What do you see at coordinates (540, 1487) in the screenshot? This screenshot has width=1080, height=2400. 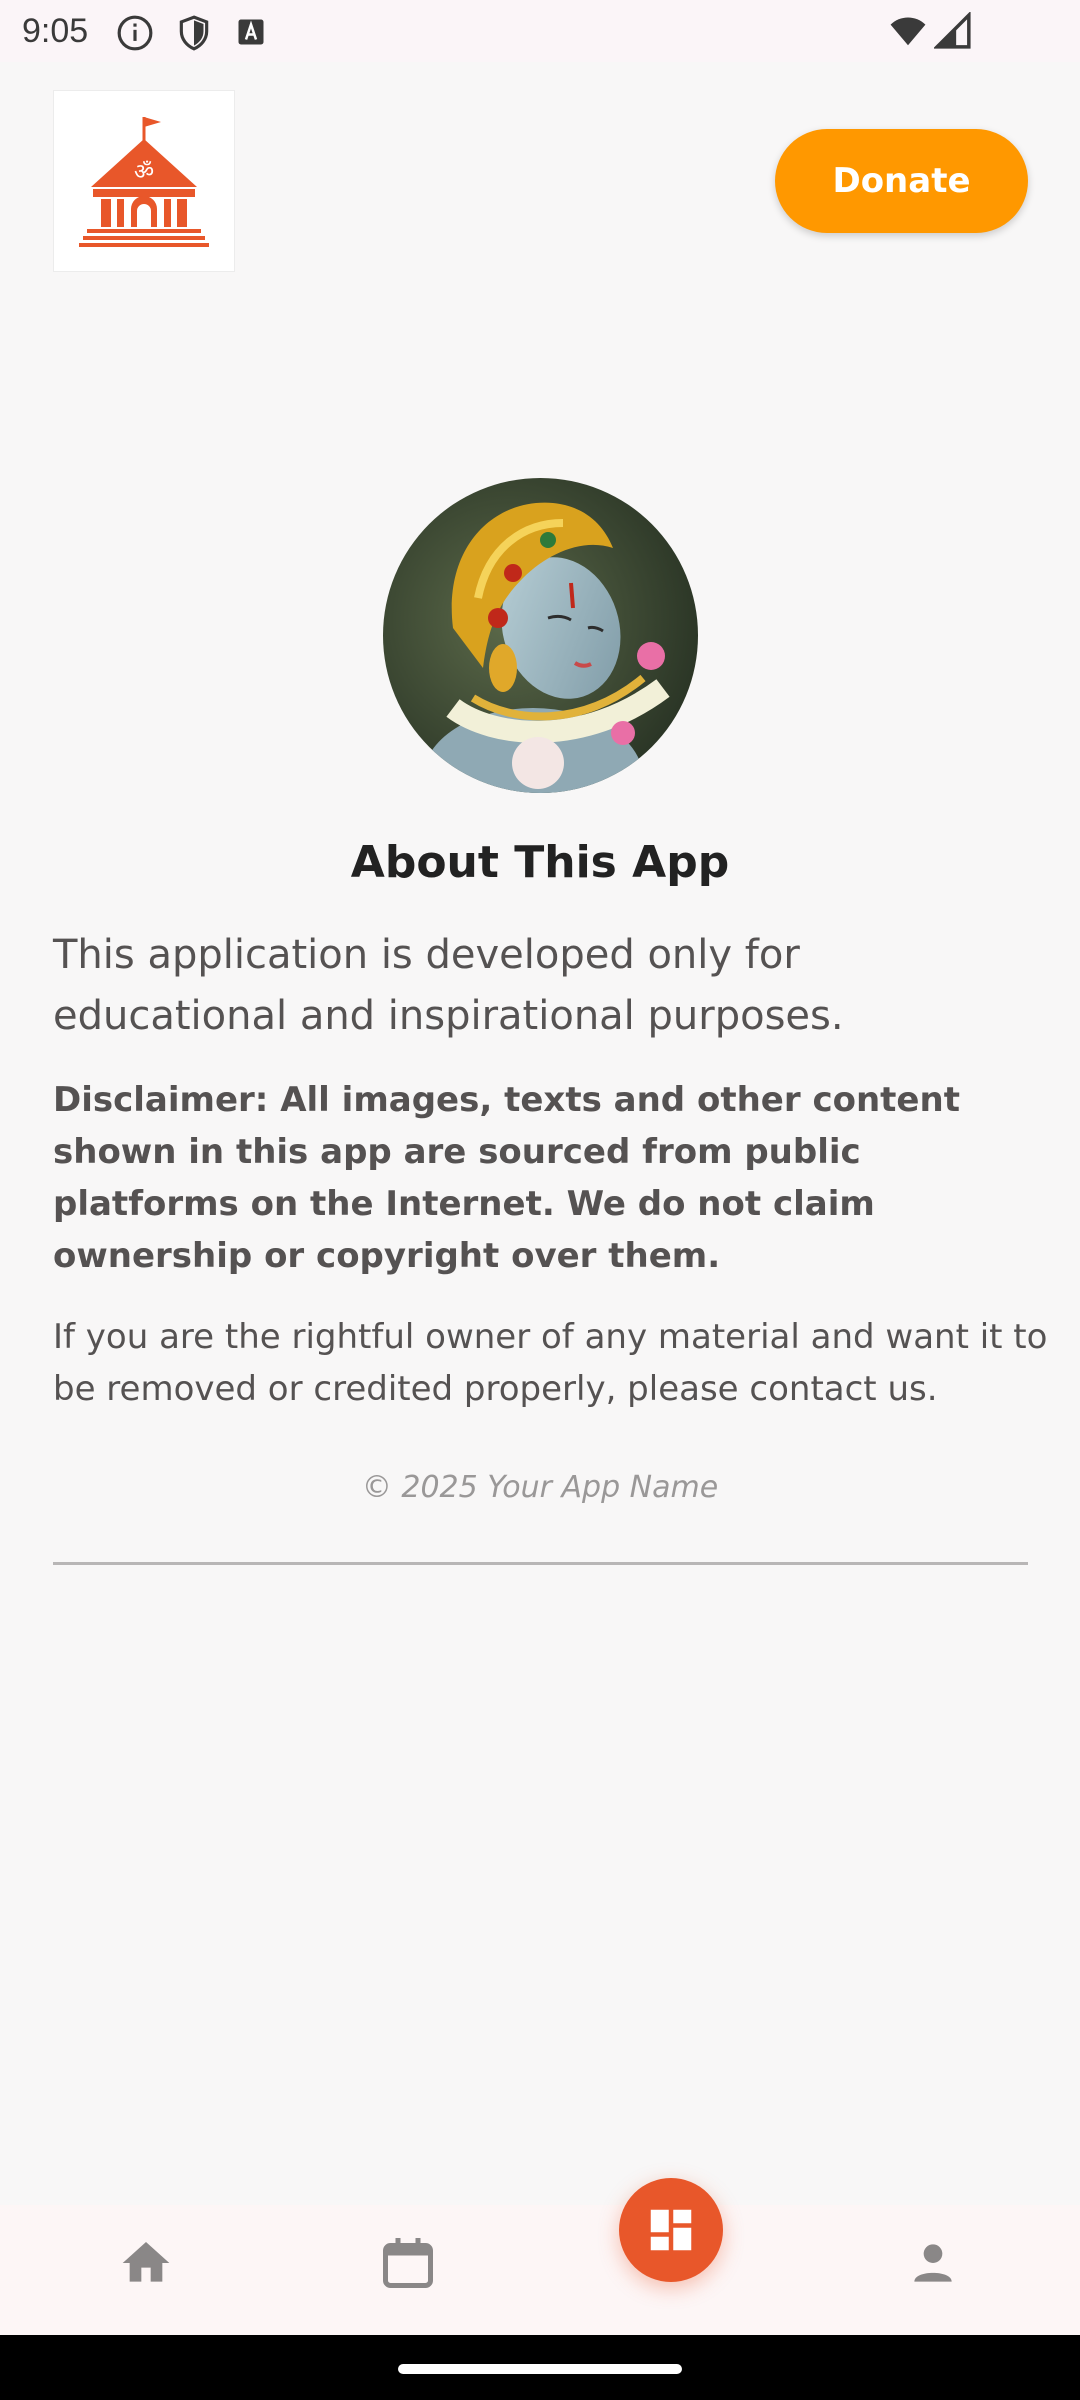 I see `copyright-text: © 2025 Your App Name` at bounding box center [540, 1487].